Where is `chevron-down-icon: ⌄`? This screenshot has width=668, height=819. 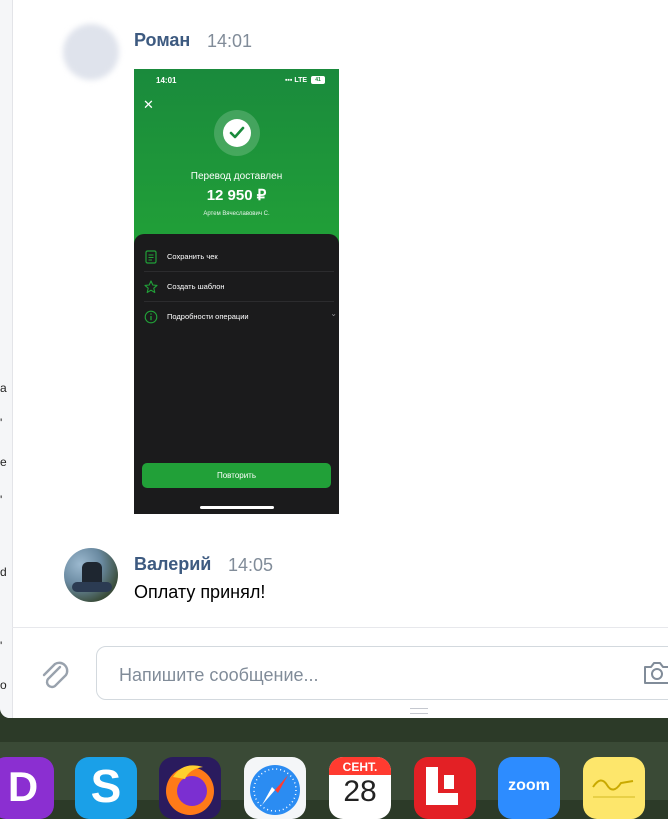 chevron-down-icon: ⌄ is located at coordinates (333, 313).